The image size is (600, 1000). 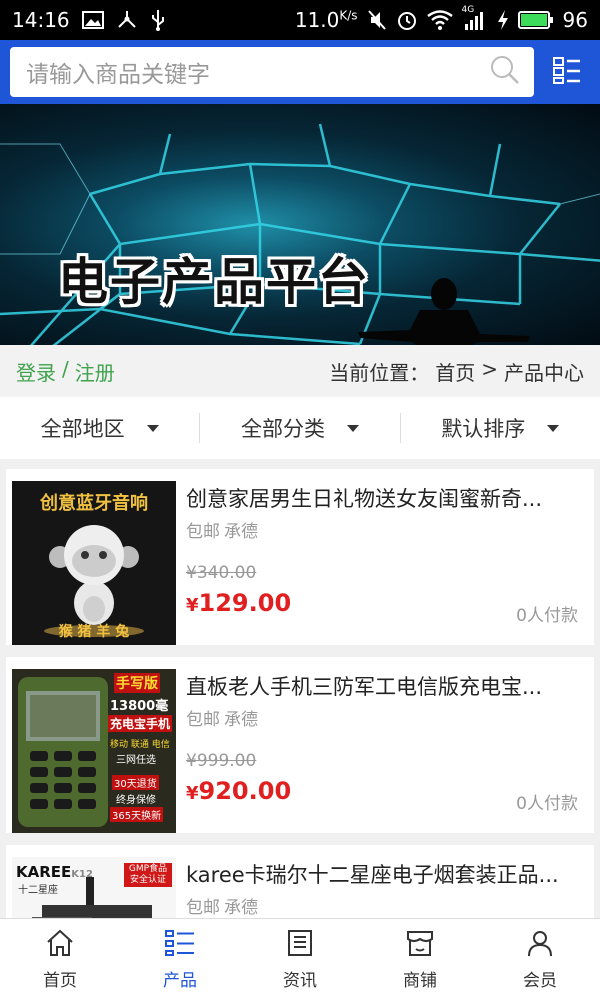 What do you see at coordinates (282, 429) in the screenshot?
I see `filter-category-label: 全部分类` at bounding box center [282, 429].